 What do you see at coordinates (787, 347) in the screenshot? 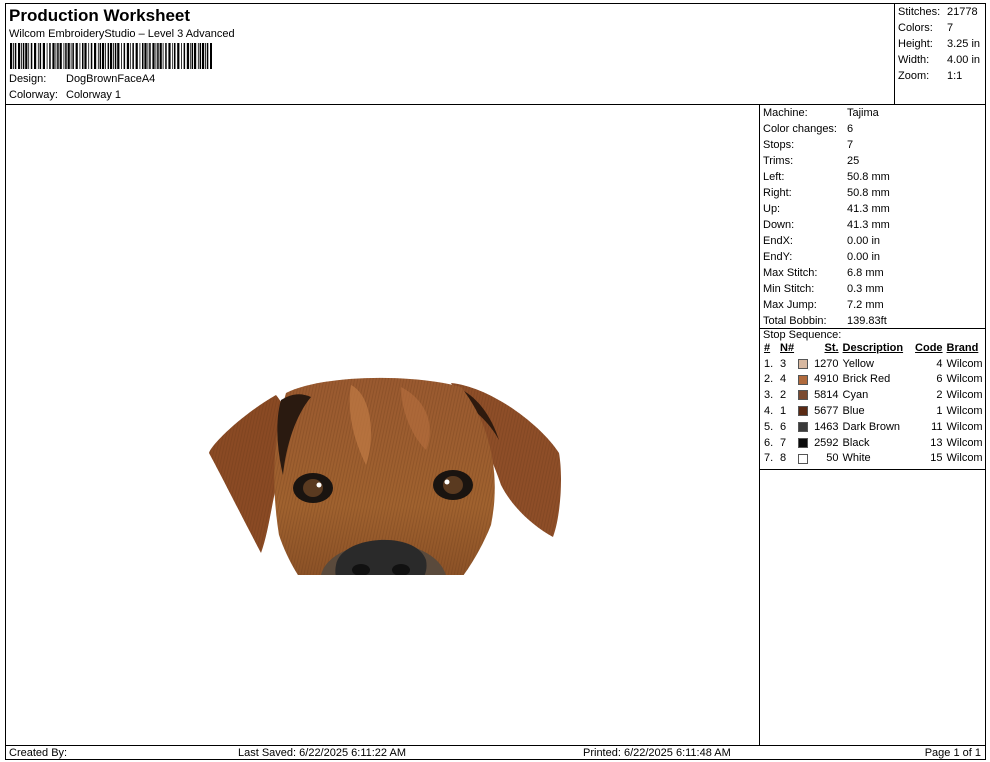
I see `col-header-needle: N#` at bounding box center [787, 347].